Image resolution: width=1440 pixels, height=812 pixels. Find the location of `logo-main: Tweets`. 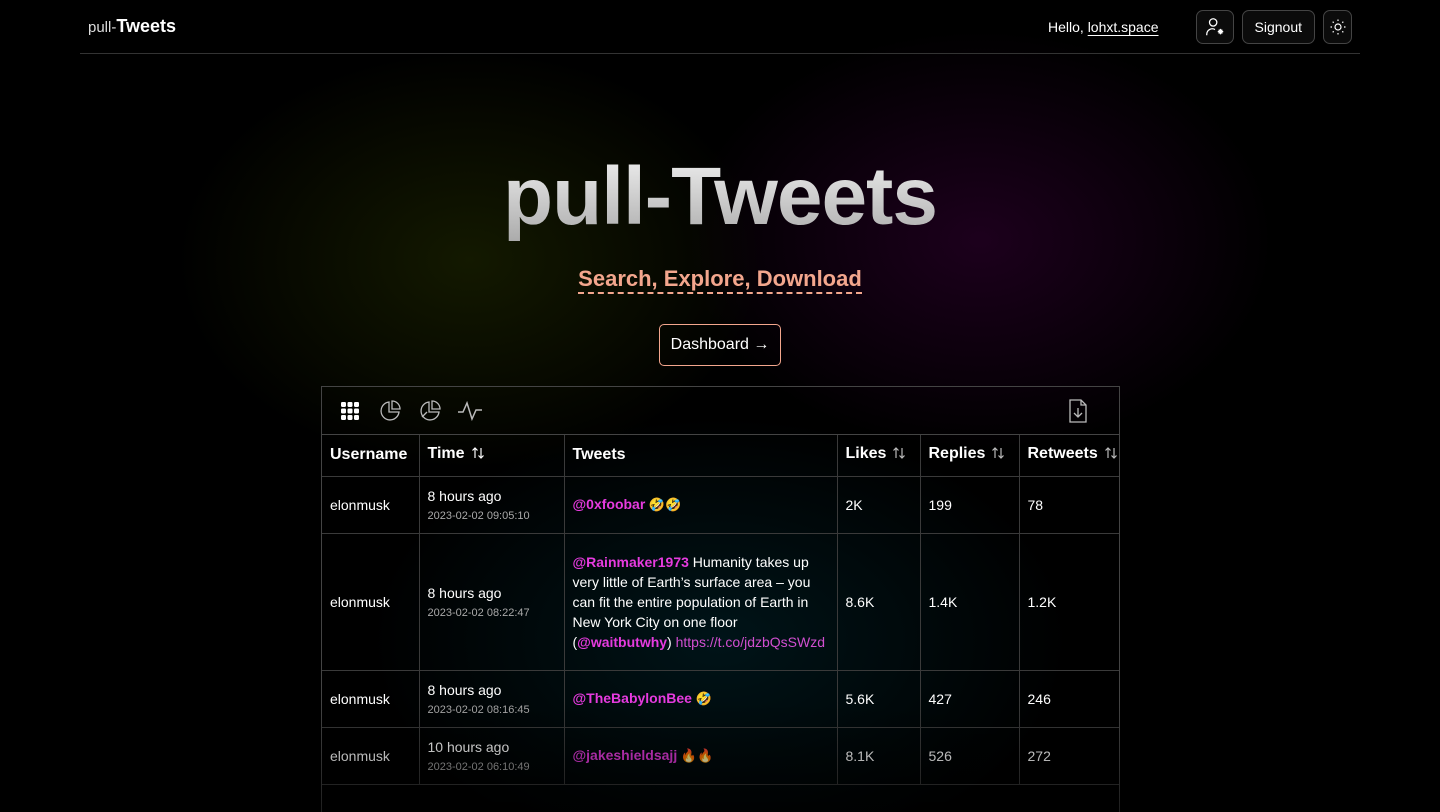

logo-main: Tweets is located at coordinates (146, 26).